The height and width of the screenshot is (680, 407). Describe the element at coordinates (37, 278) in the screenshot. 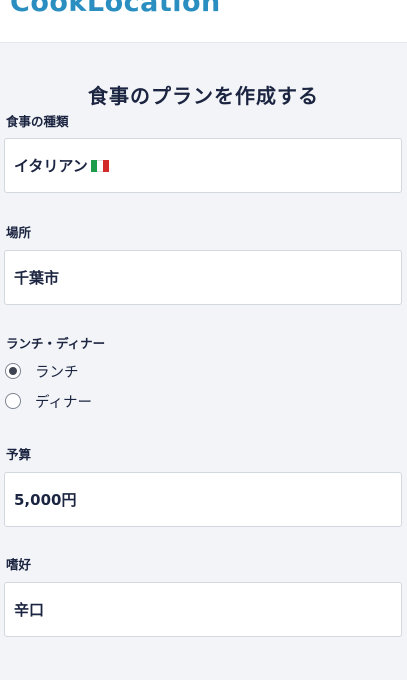

I see `location-value: 千葉市` at that location.